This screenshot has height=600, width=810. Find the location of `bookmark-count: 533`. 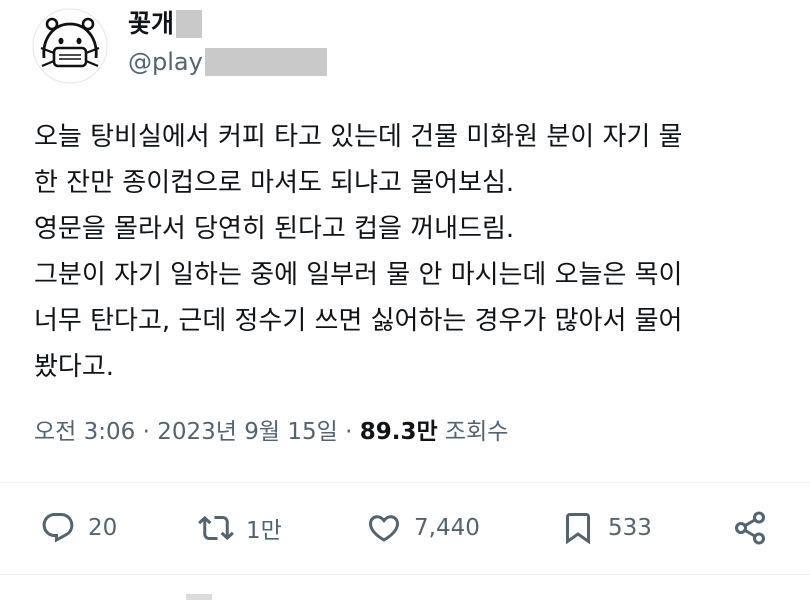

bookmark-count: 533 is located at coordinates (630, 528).